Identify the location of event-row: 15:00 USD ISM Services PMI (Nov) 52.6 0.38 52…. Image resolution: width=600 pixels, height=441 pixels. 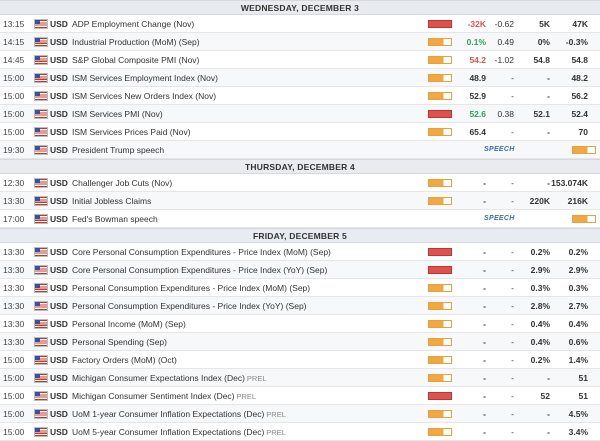
(300, 114).